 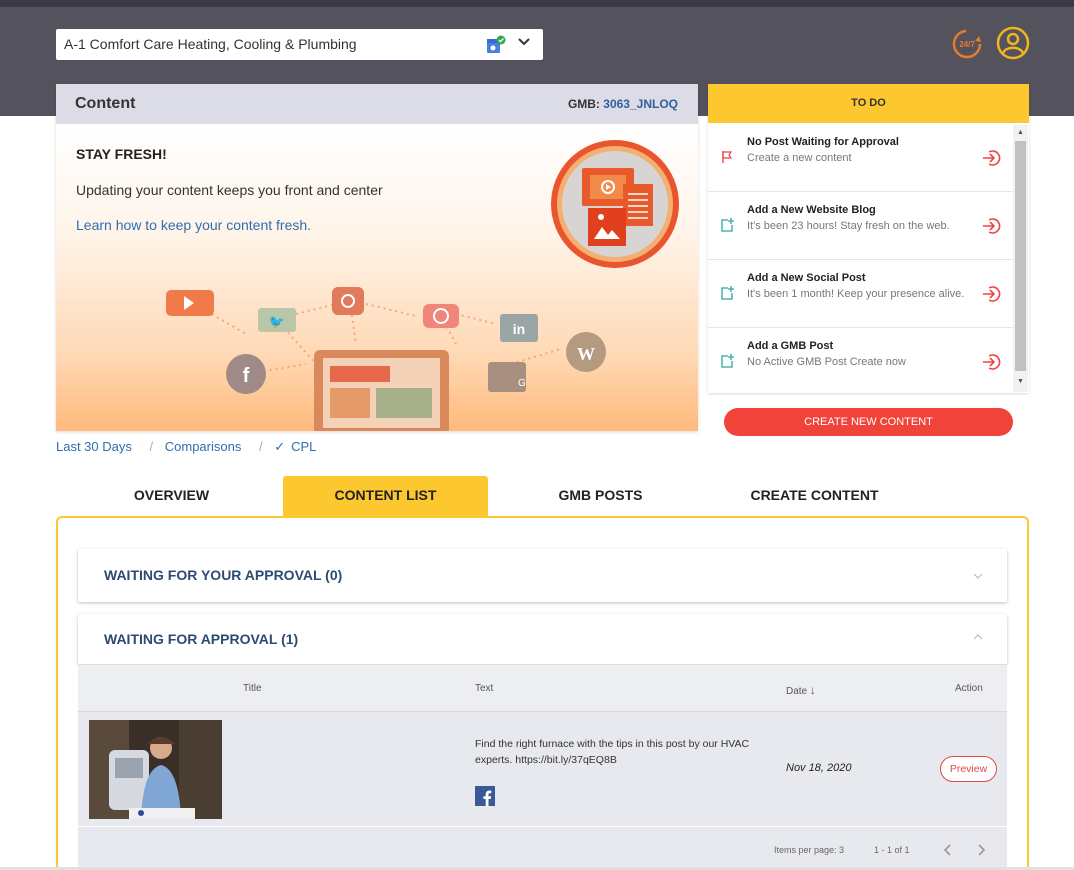 What do you see at coordinates (814, 496) in the screenshot?
I see `tab-create-content: CREATE CONTENT` at bounding box center [814, 496].